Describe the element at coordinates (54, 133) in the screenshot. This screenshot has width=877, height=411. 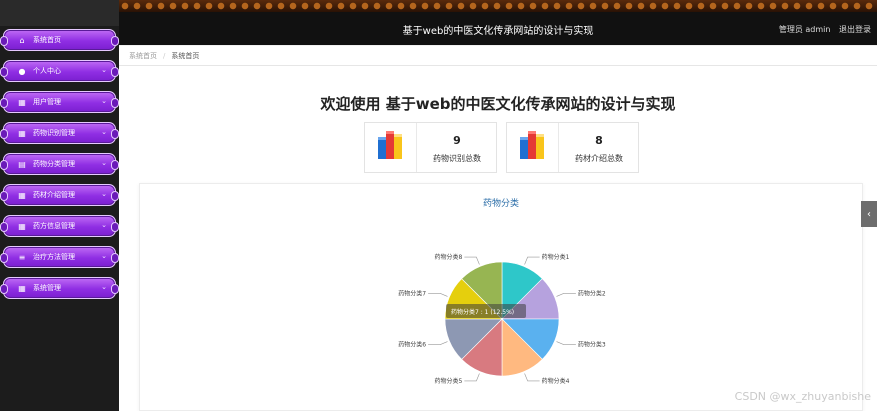
I see `sidebar-item-label: 药物识别管理` at that location.